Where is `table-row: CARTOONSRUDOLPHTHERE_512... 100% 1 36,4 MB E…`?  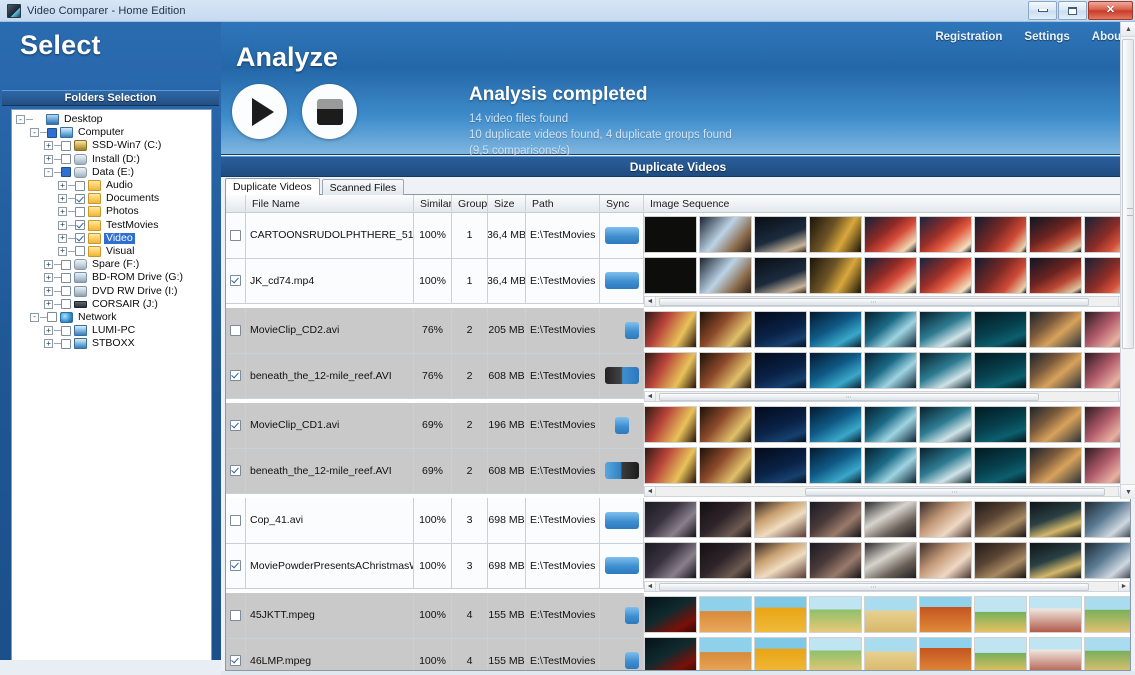 table-row: CARTOONSRUDOLPHTHERE_512... 100% 1 36,4 MB E… is located at coordinates (435, 236).